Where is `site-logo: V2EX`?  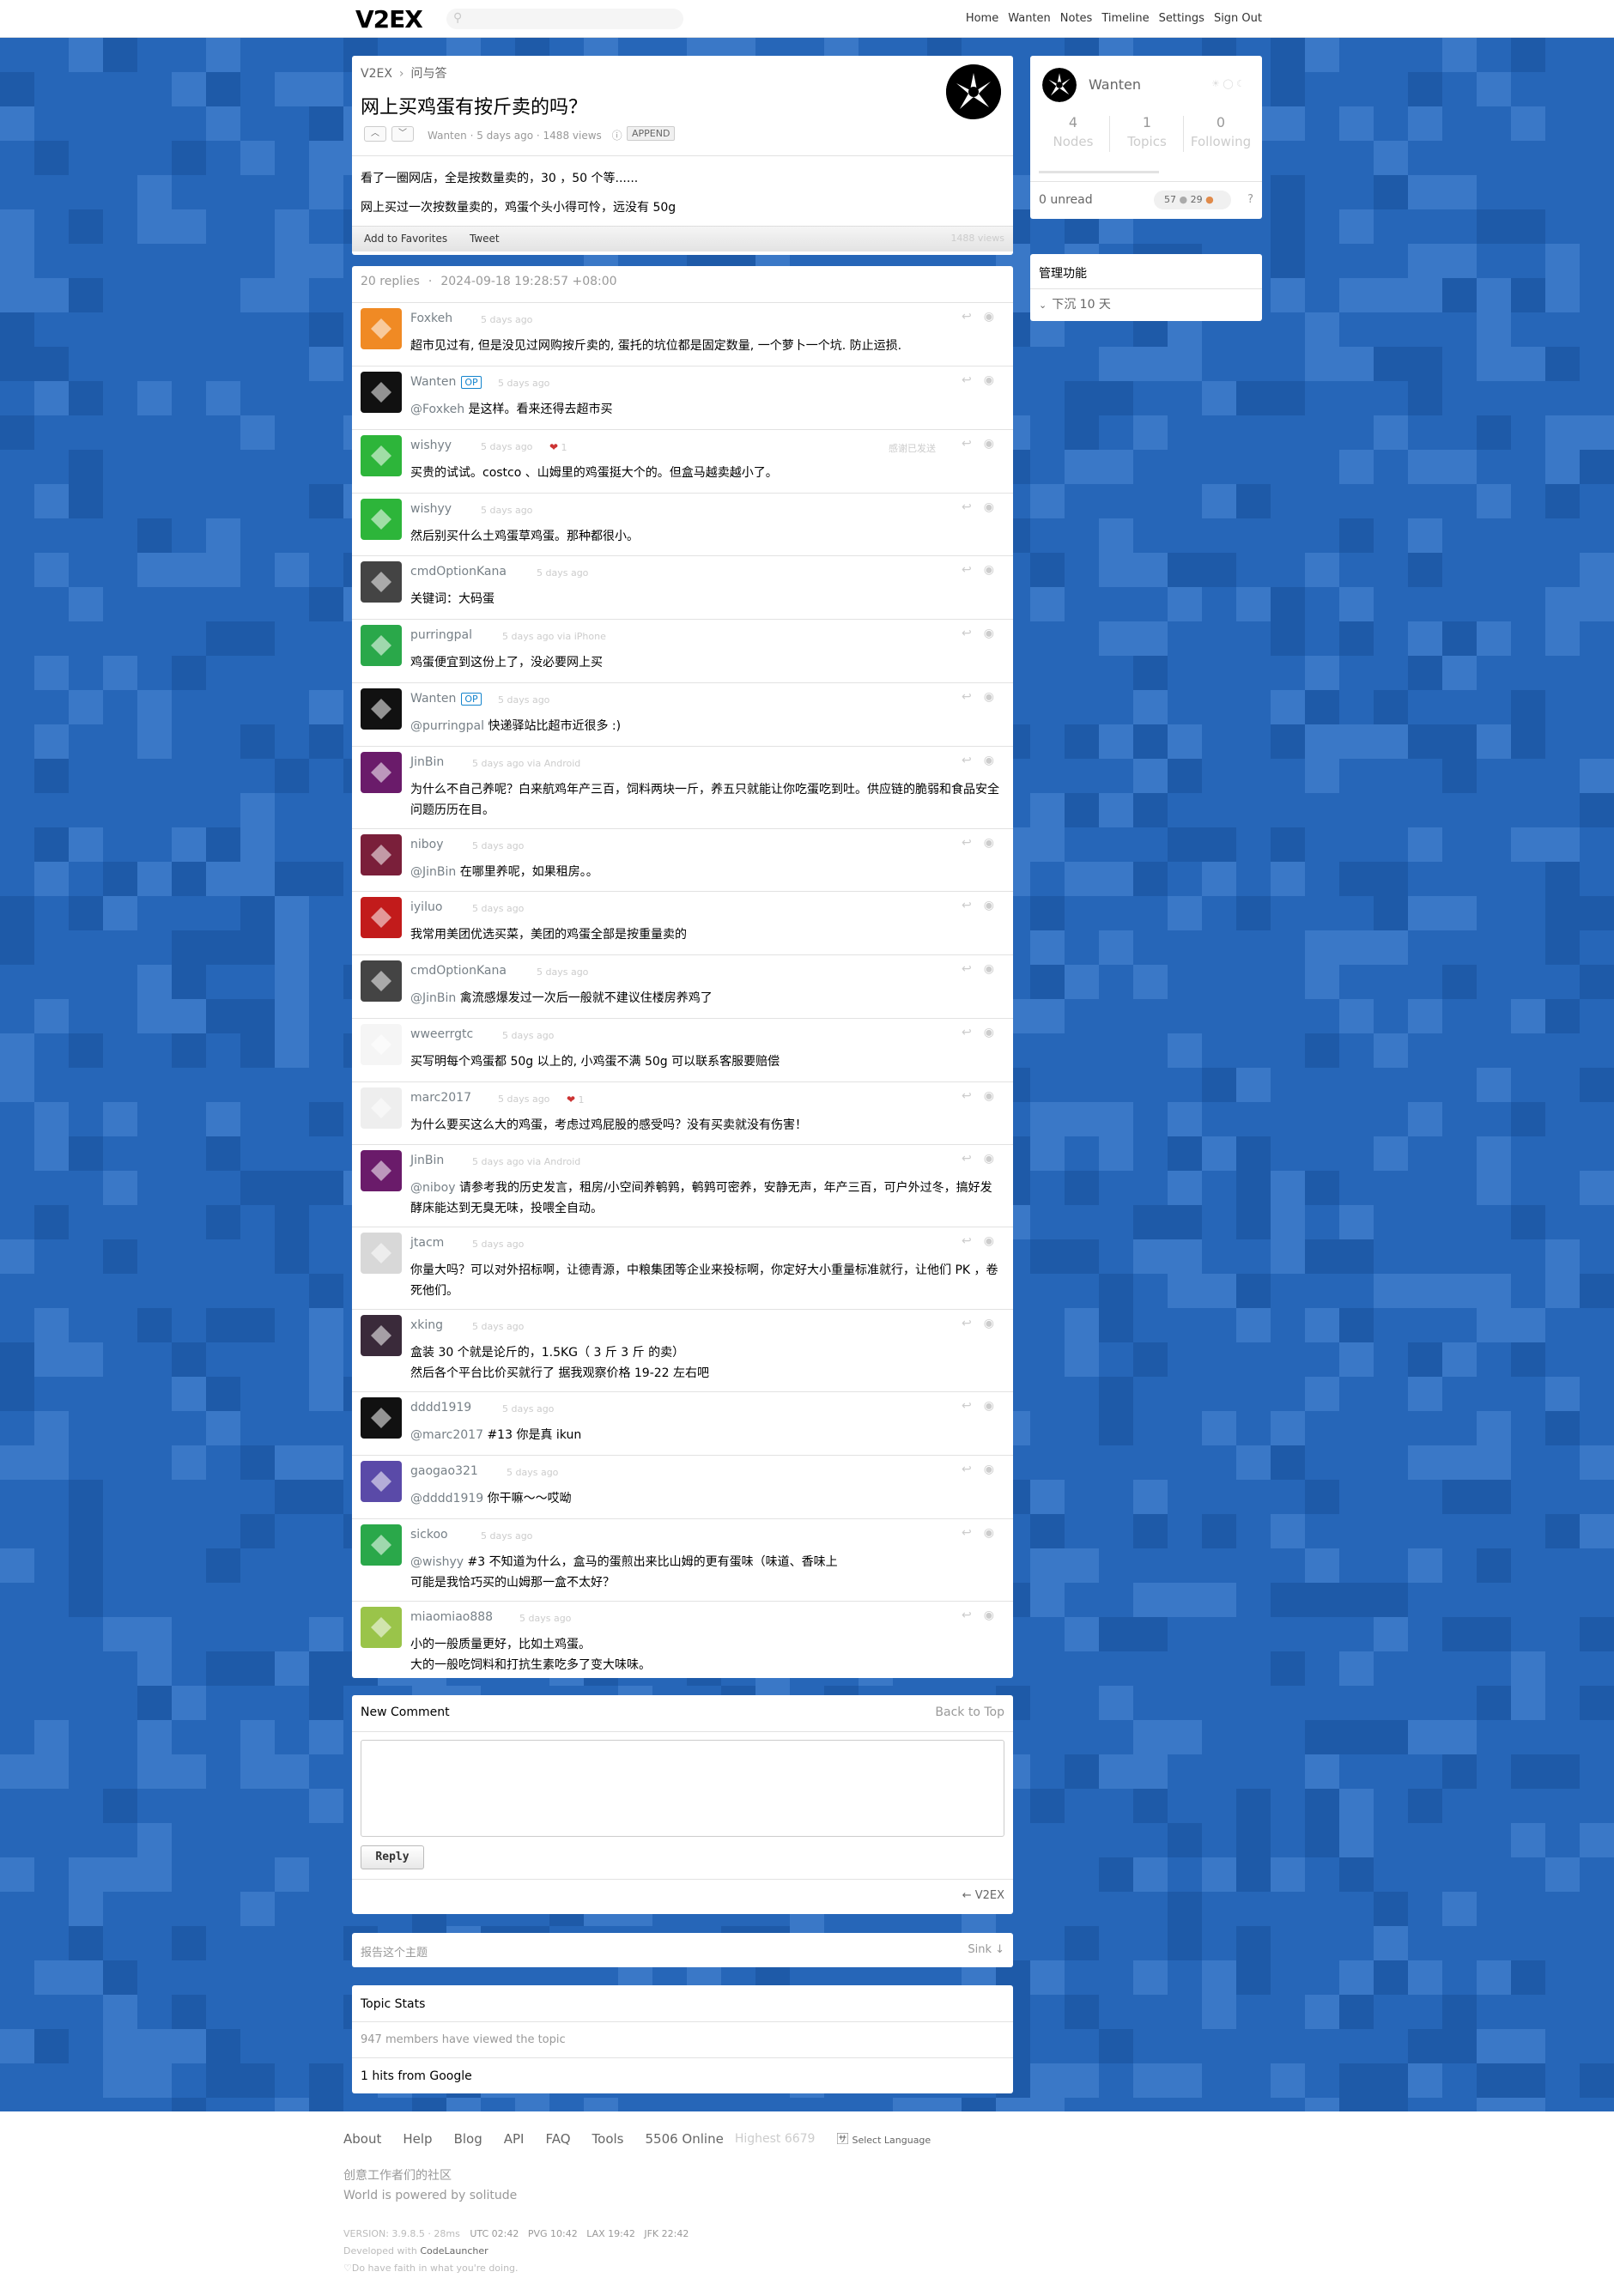
site-logo: V2EX is located at coordinates (389, 19).